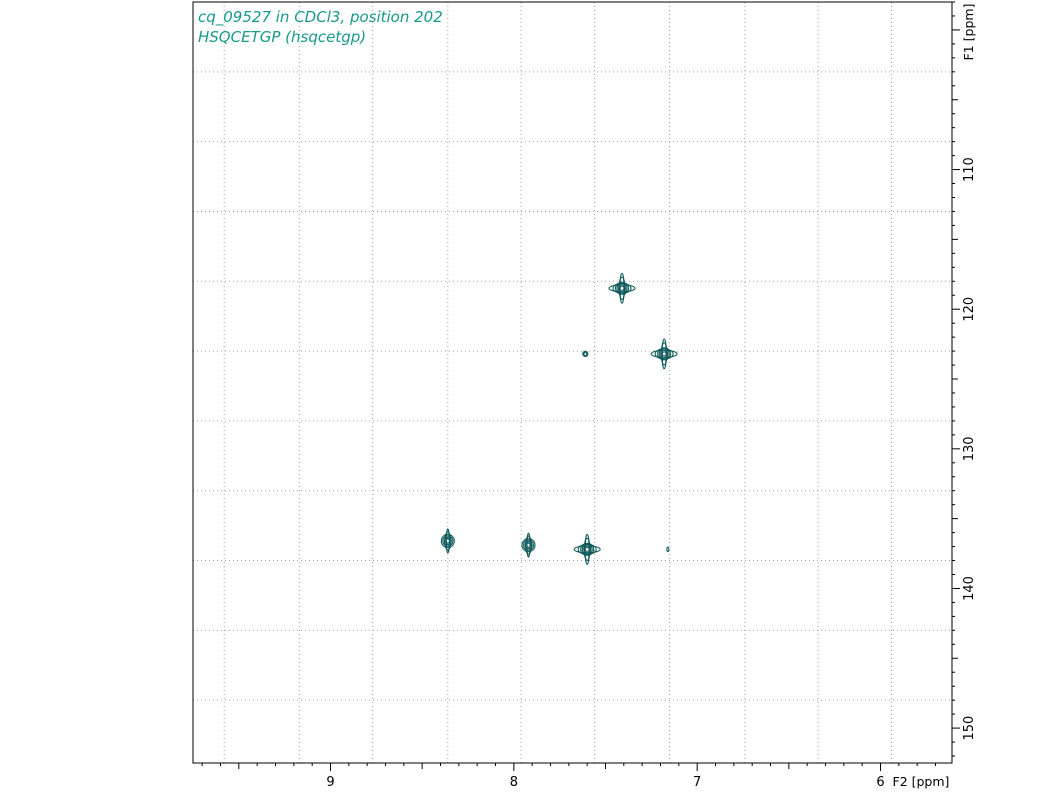 The image size is (1060, 793). Describe the element at coordinates (969, 309) in the screenshot. I see `y-tick-label: 120` at that location.